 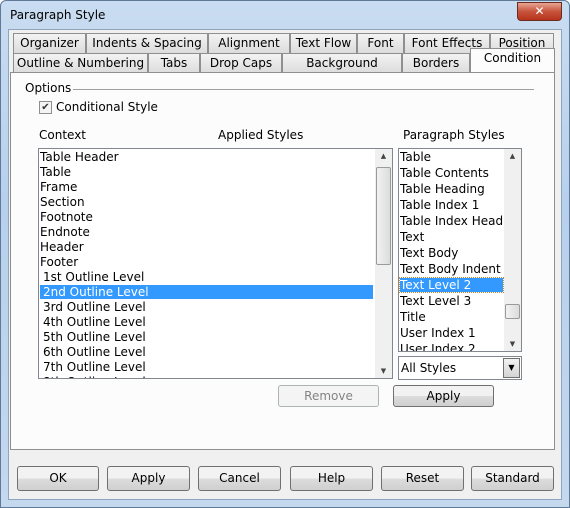 What do you see at coordinates (328, 396) in the screenshot?
I see `remove-button: Remove` at bounding box center [328, 396].